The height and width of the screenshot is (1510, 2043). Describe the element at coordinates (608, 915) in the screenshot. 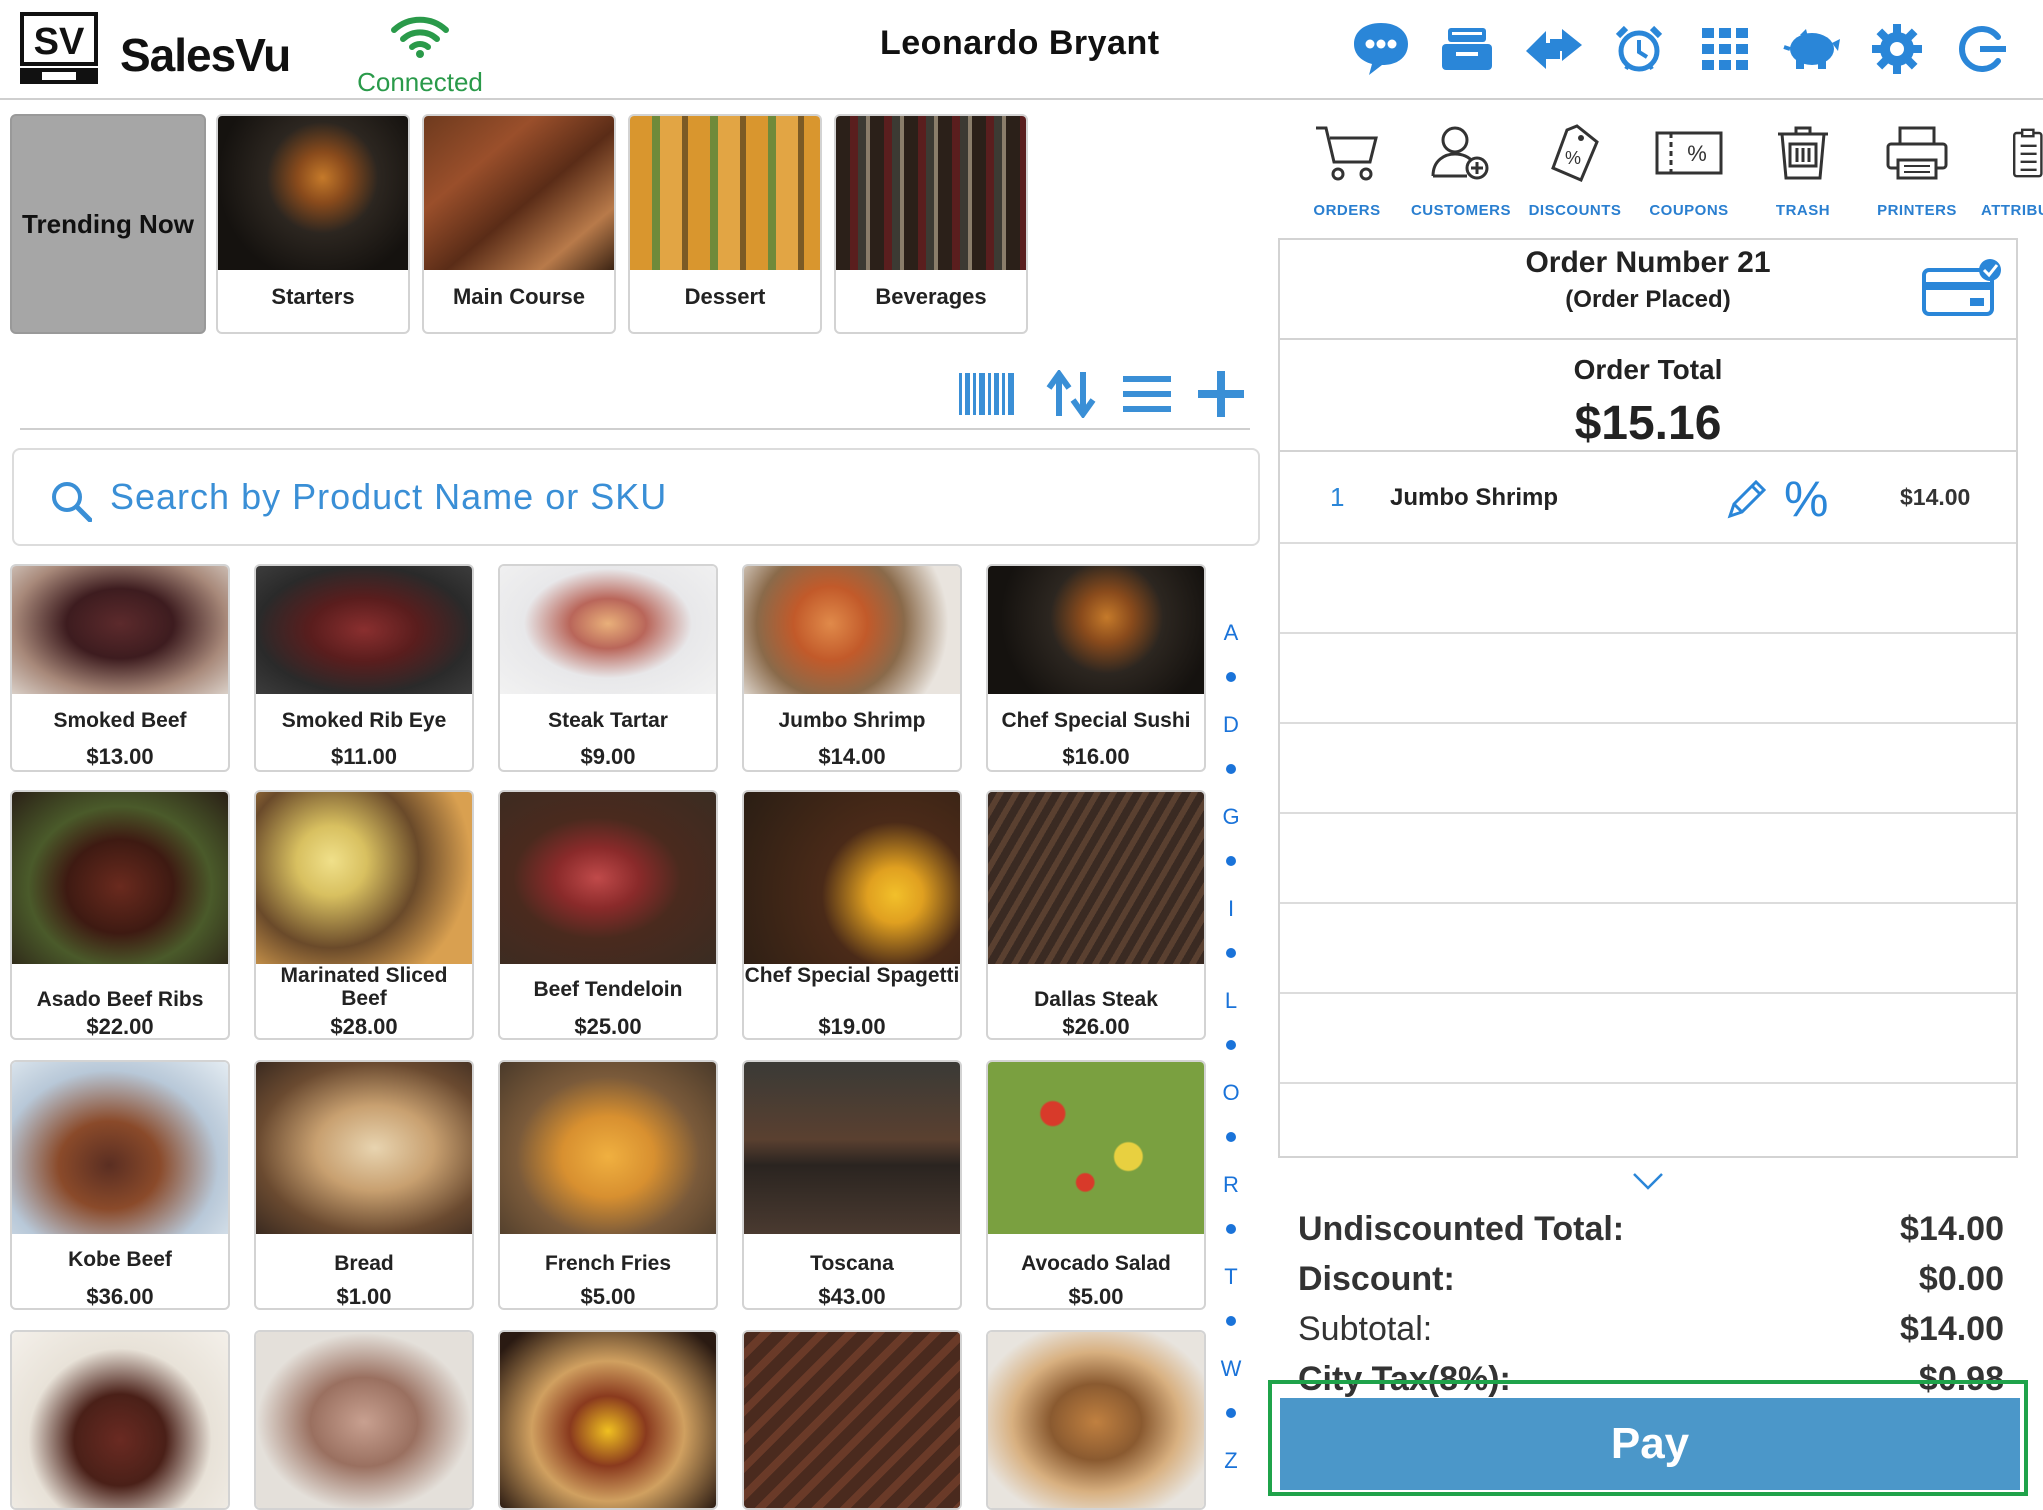

I see `product-tile: Beef Tendeloin $25.00` at that location.